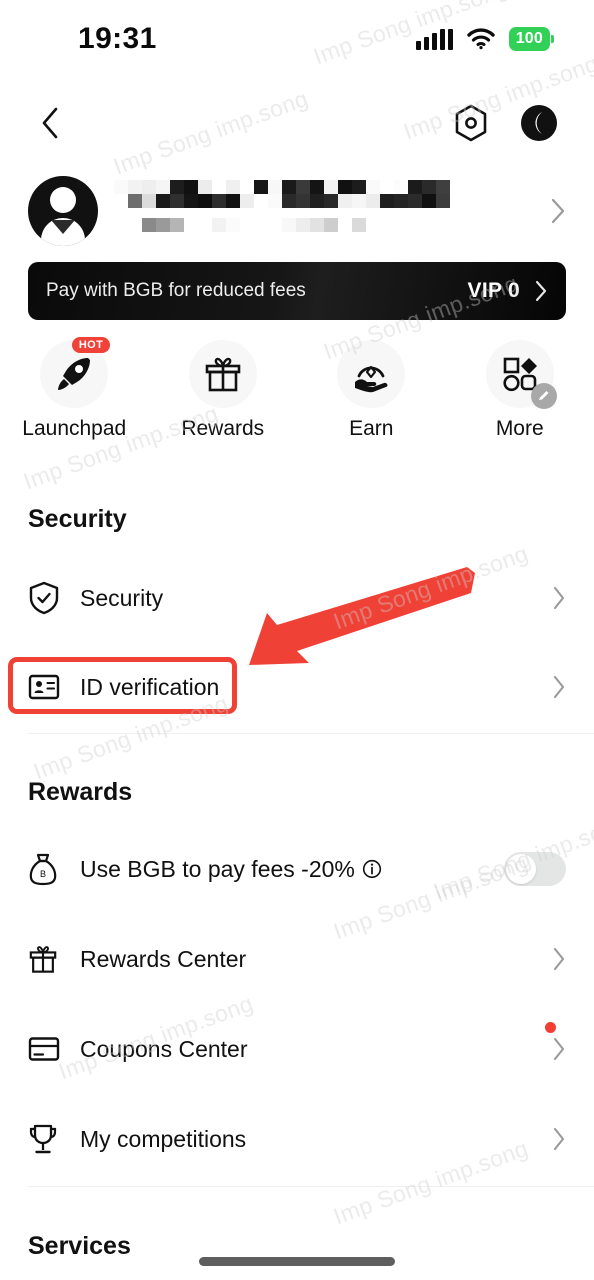  I want to click on battery-indicator: 100, so click(531, 39).